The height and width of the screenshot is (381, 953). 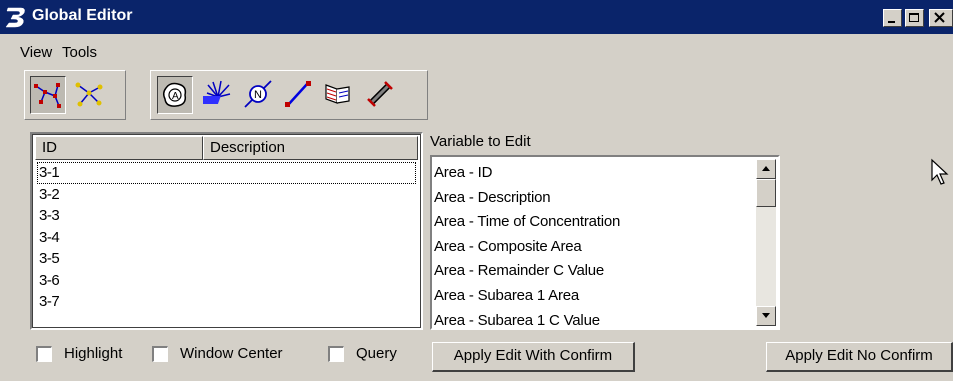 I want to click on variable-item: Area - Description, so click(x=593, y=198).